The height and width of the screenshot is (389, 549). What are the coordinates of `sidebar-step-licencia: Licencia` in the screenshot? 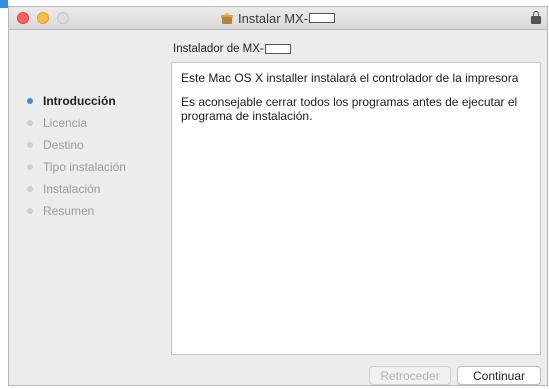 It's located at (57, 123).